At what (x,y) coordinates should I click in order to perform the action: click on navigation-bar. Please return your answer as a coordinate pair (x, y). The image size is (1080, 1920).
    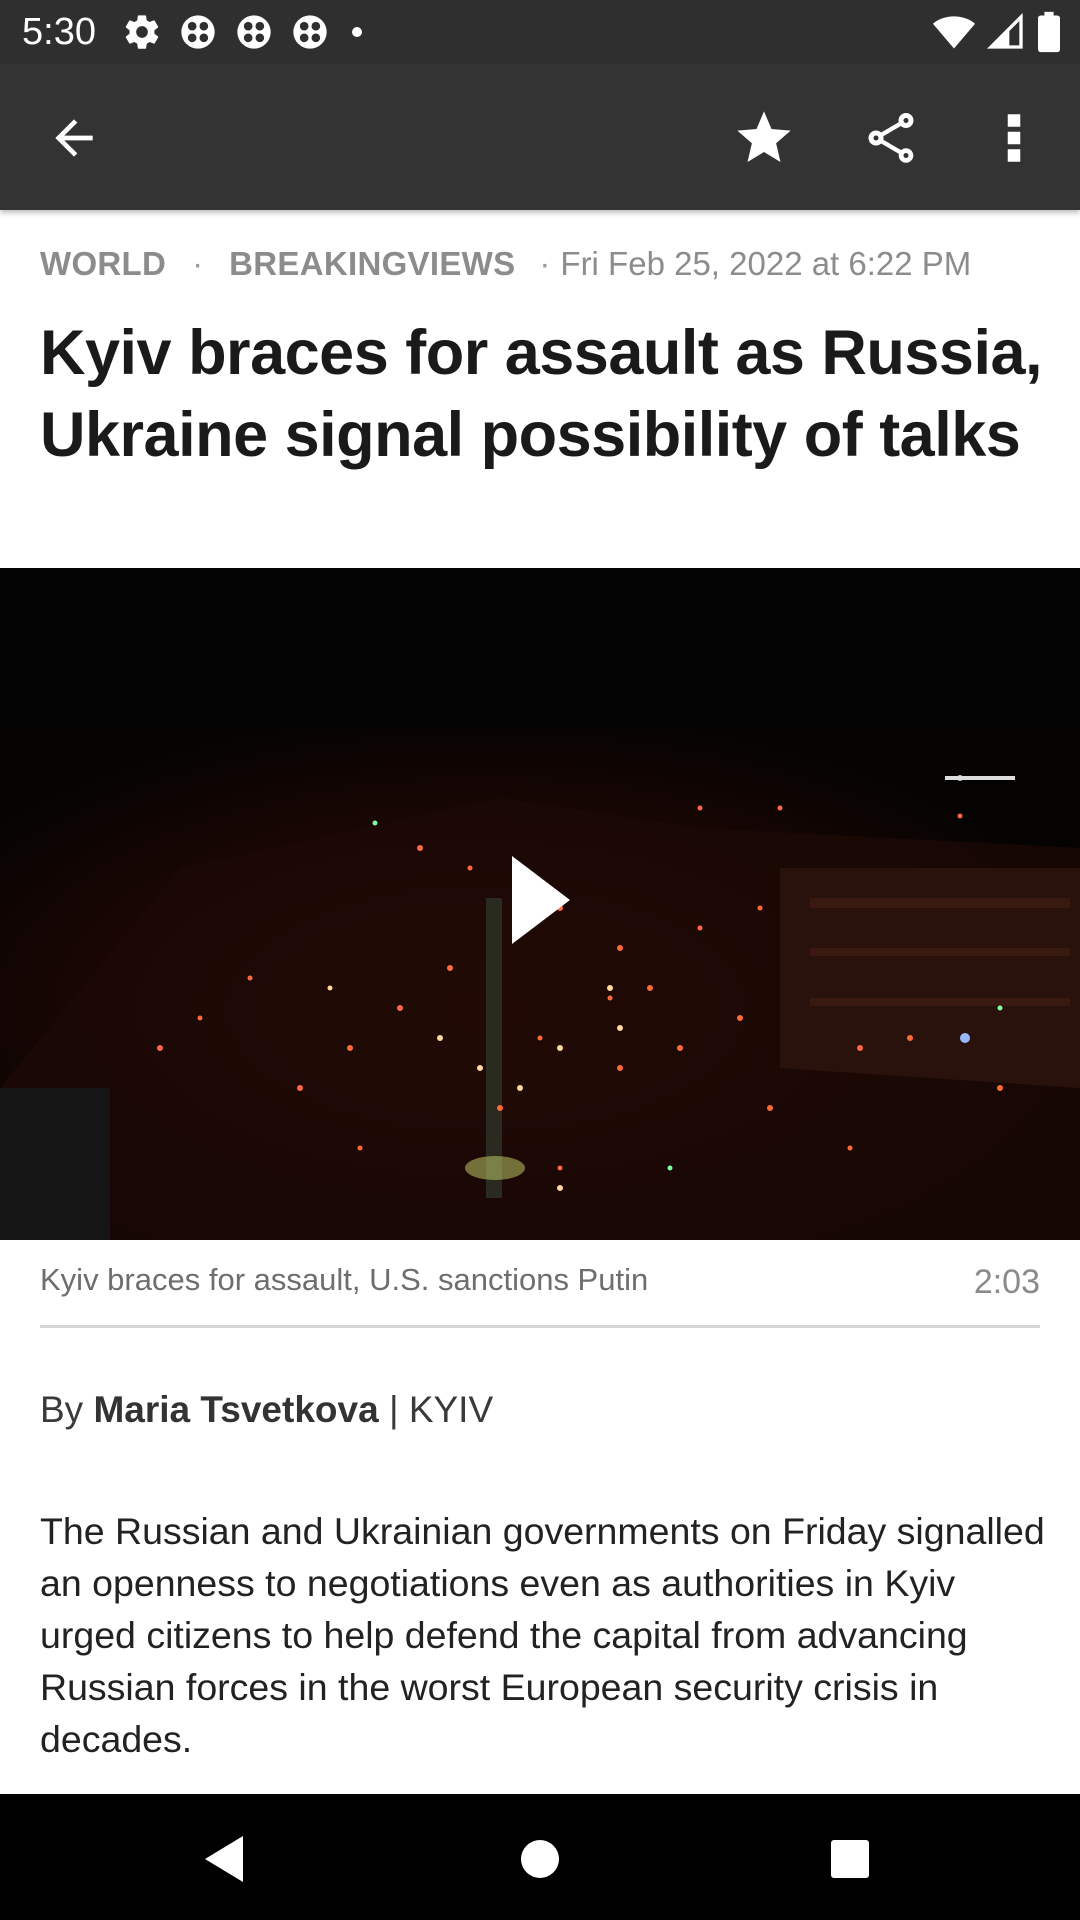
    Looking at the image, I should click on (540, 1857).